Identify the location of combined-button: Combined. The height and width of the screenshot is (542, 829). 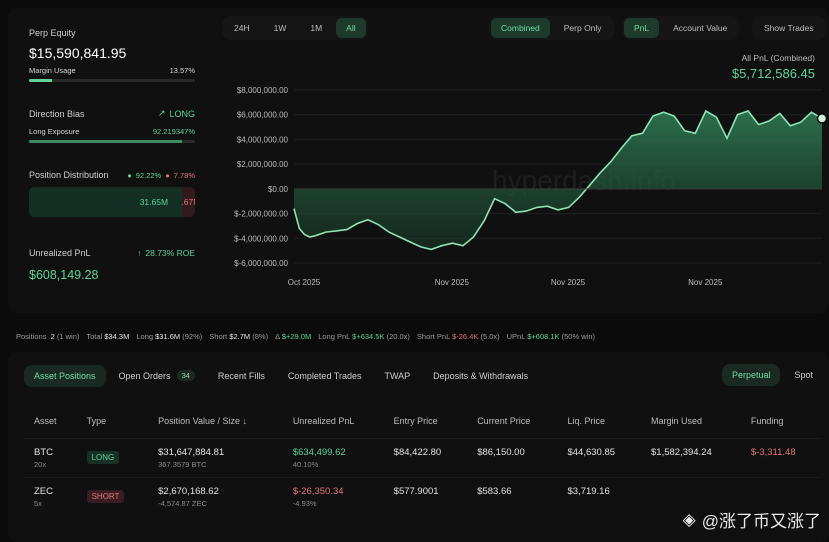
(520, 28).